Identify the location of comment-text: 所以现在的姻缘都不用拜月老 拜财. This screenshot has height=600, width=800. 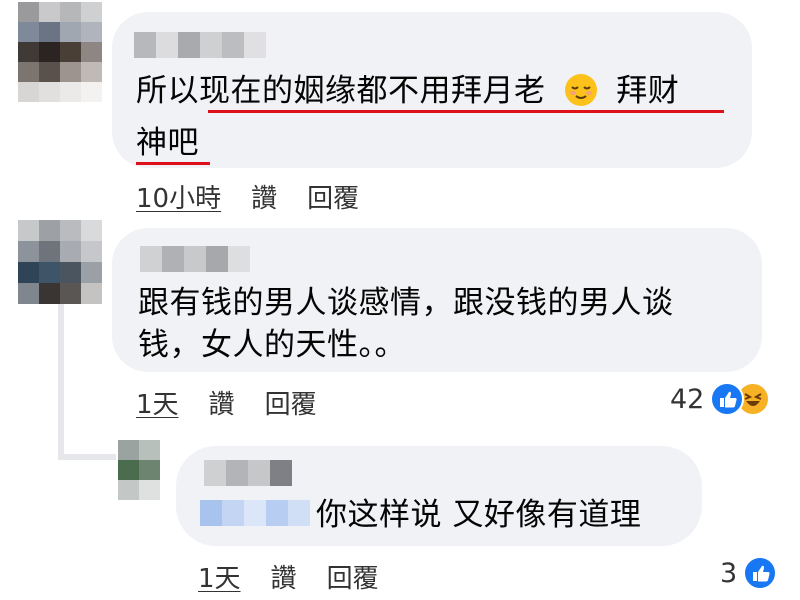
(408, 91).